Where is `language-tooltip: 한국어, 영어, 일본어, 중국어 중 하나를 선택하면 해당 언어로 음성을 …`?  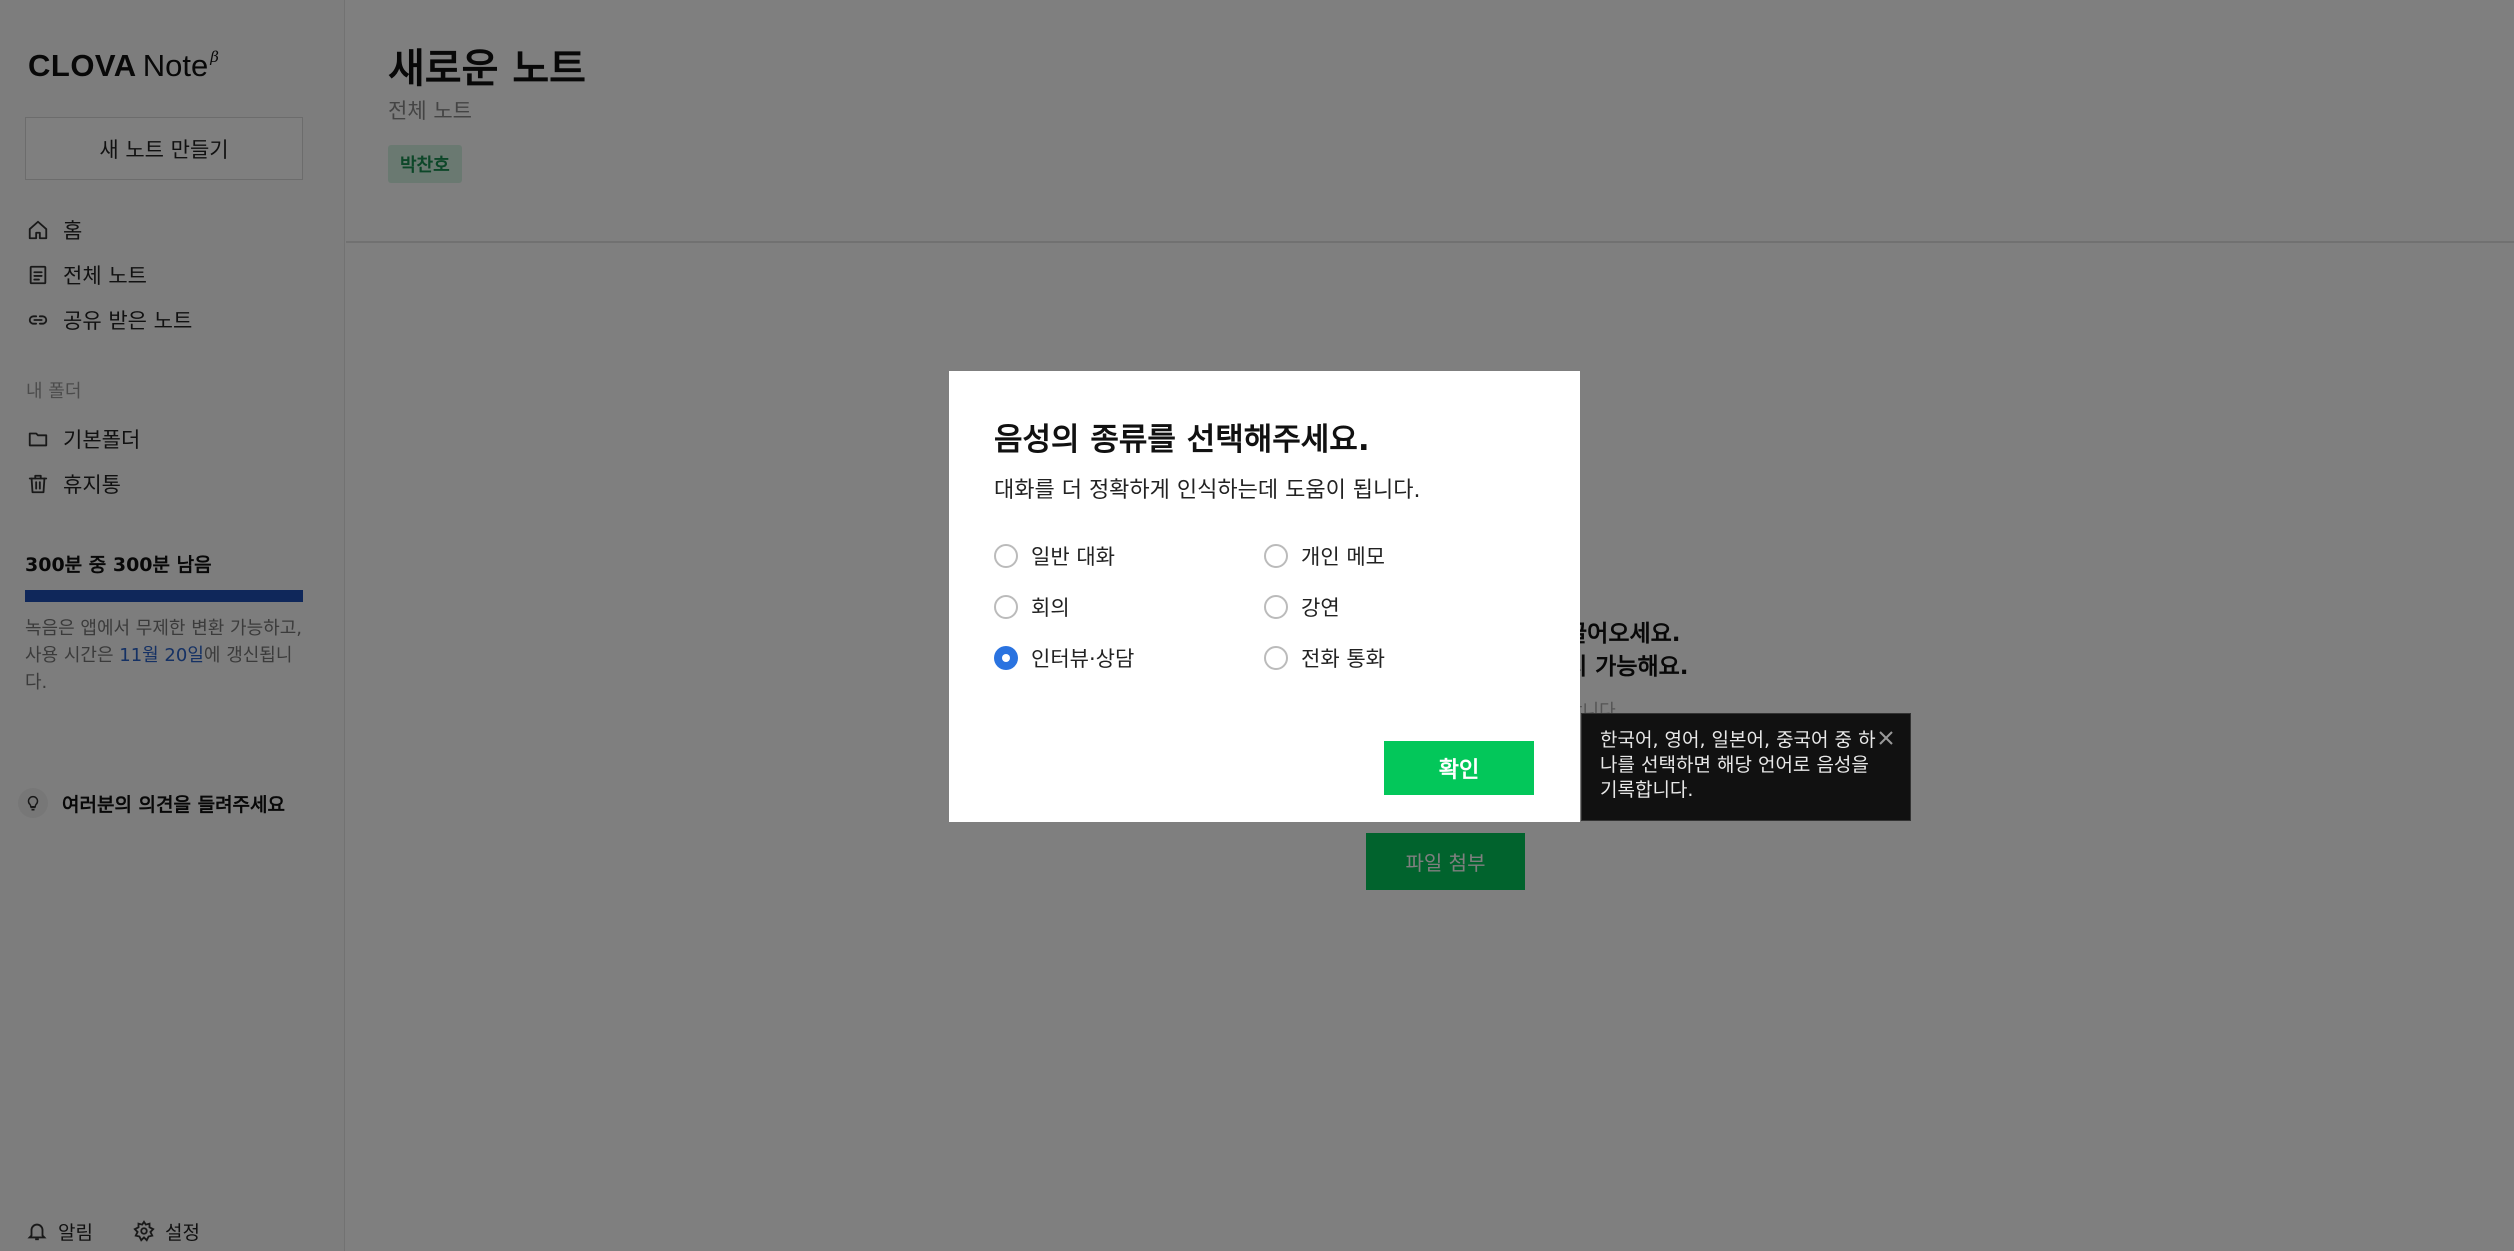 language-tooltip: 한국어, 영어, 일본어, 중국어 중 하나를 선택하면 해당 언어로 음성을 … is located at coordinates (1746, 767).